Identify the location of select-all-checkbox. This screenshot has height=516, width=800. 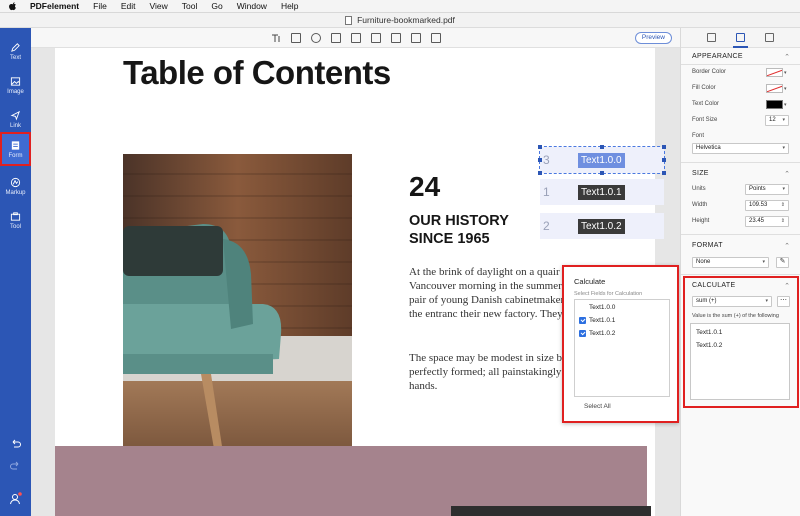
(577, 406).